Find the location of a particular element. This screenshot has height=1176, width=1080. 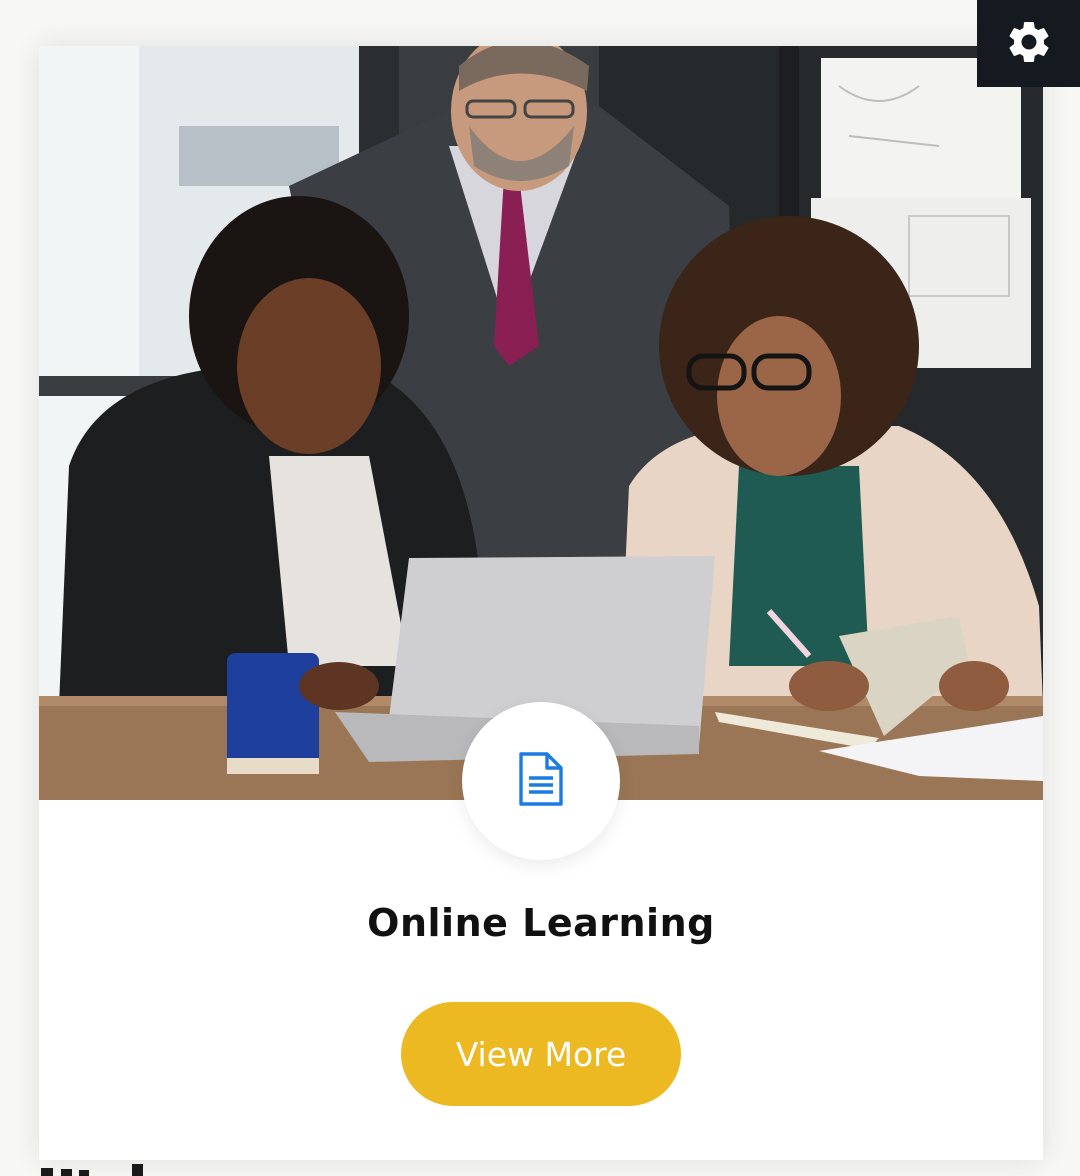

next-heading-fragment is located at coordinates (119, 1167).